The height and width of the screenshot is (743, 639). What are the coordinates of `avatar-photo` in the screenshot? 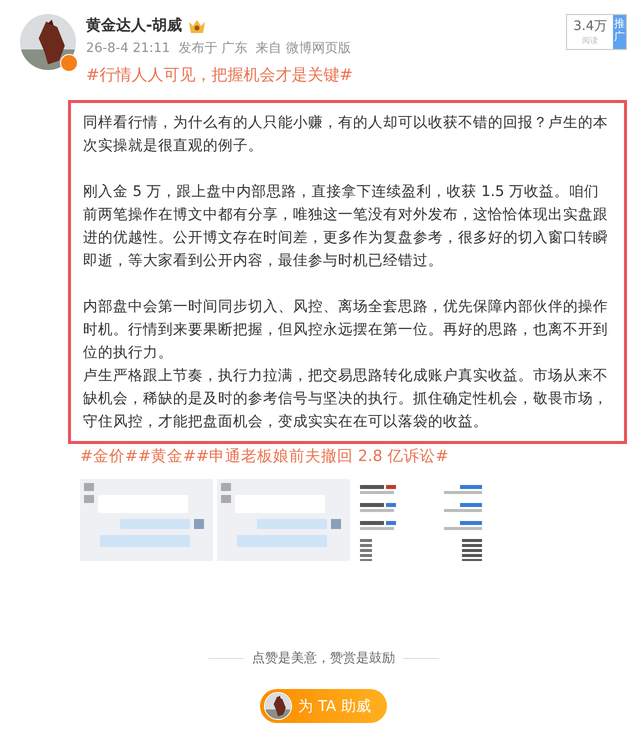 It's located at (278, 706).